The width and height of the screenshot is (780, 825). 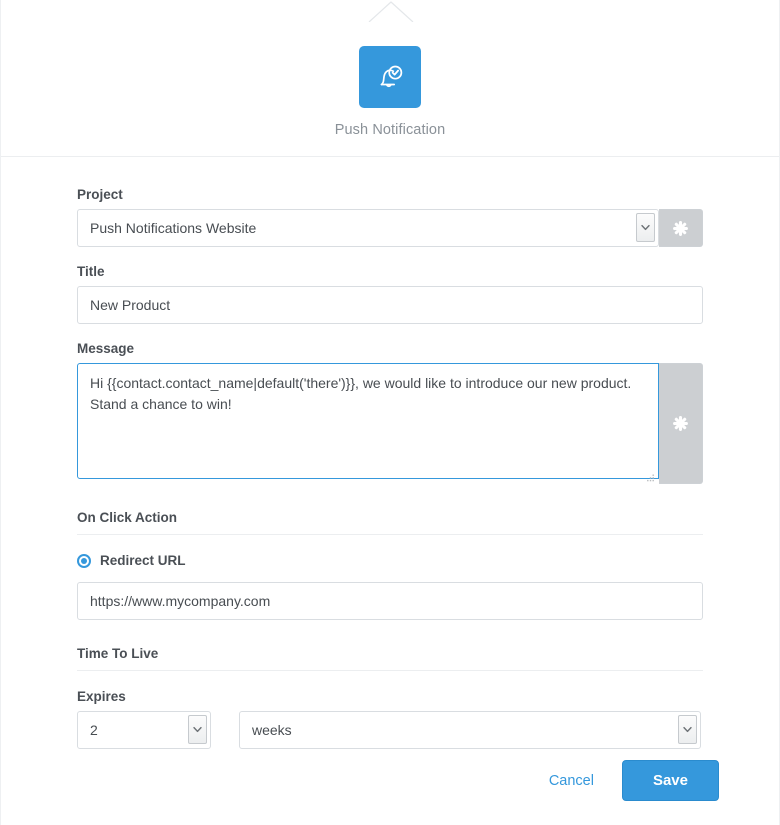 I want to click on expires-amount-select: 2, so click(x=144, y=730).